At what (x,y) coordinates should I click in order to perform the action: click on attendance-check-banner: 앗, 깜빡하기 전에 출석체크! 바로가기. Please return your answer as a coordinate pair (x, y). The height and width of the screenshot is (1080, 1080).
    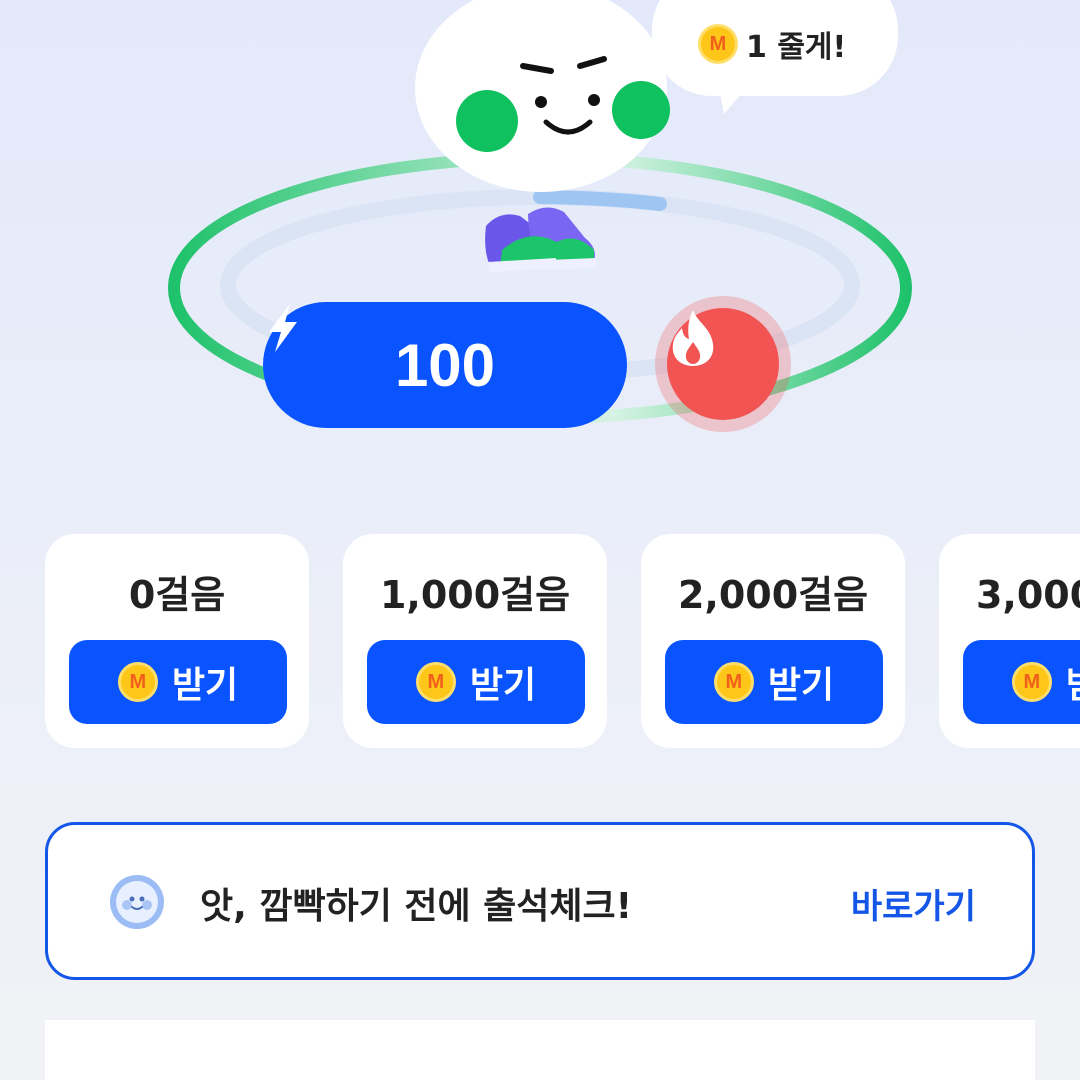
    Looking at the image, I should click on (540, 901).